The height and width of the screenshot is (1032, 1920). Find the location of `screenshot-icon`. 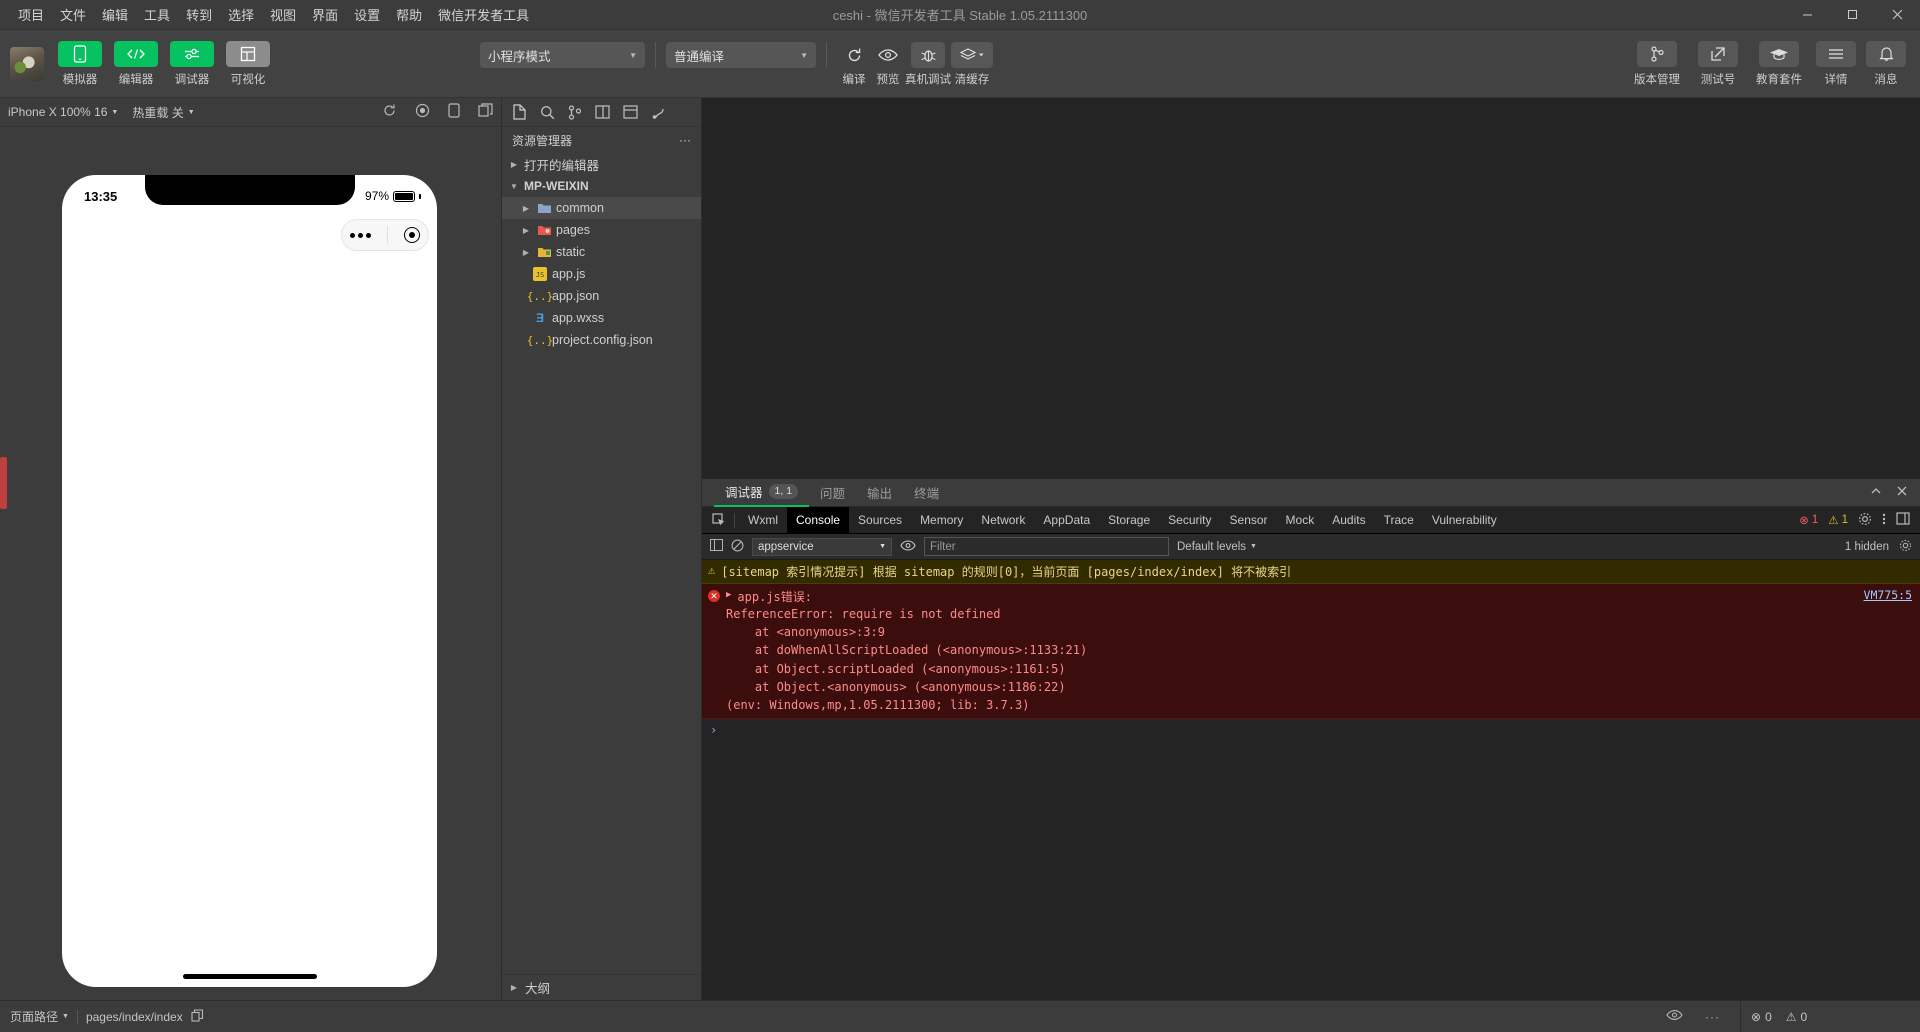

screenshot-icon is located at coordinates (485, 112).